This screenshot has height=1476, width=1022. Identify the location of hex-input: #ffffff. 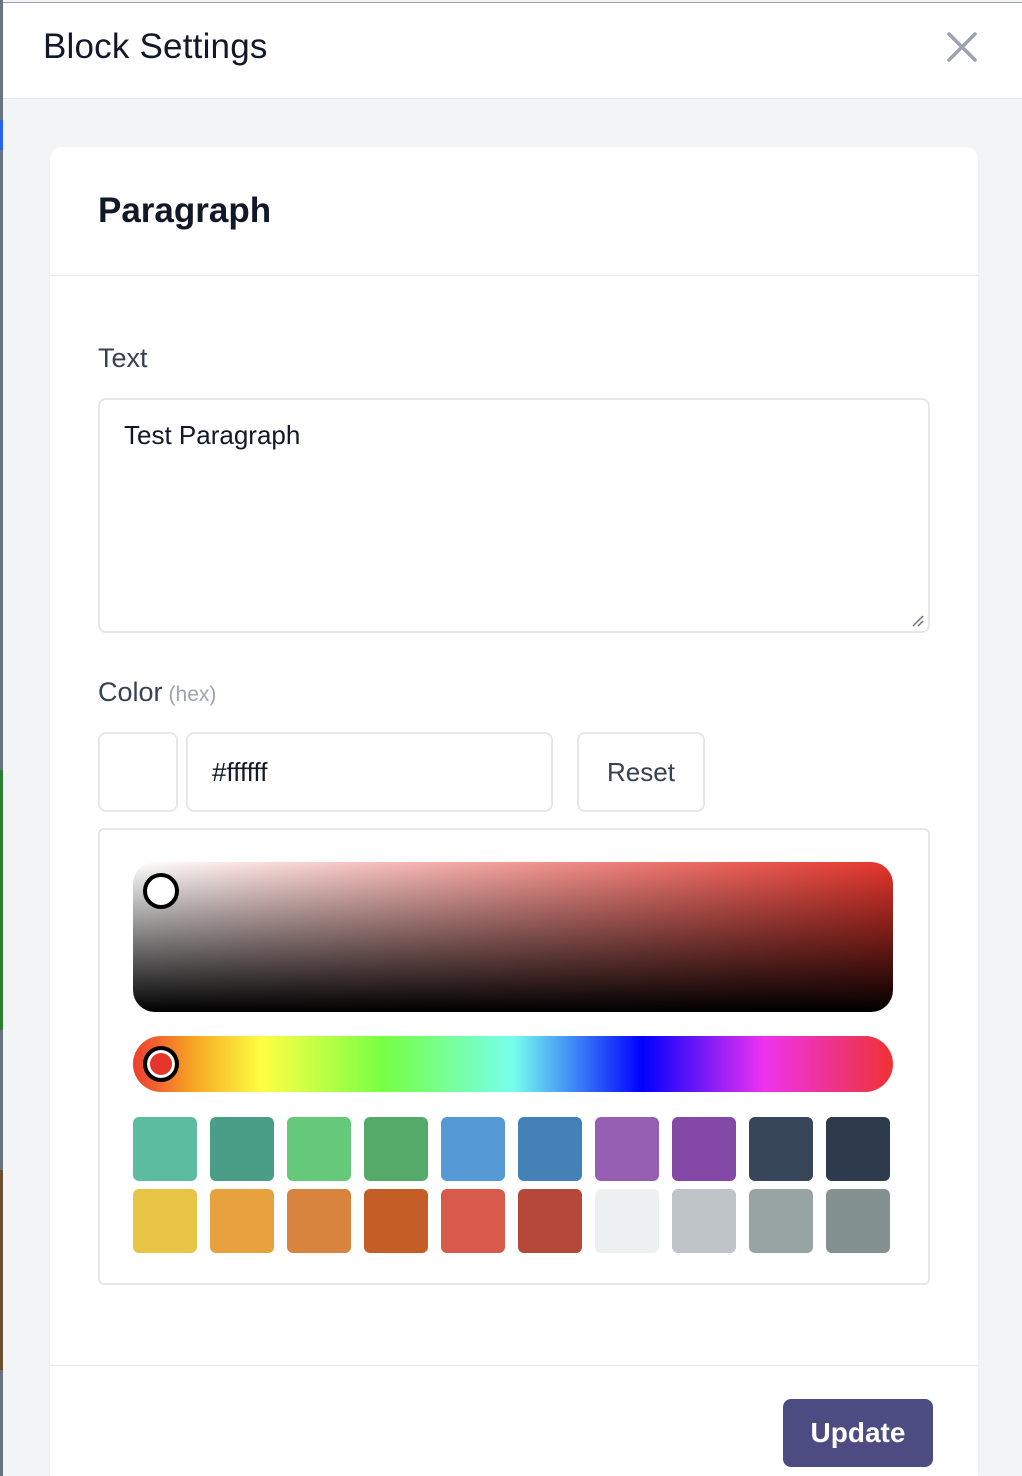
(369, 772).